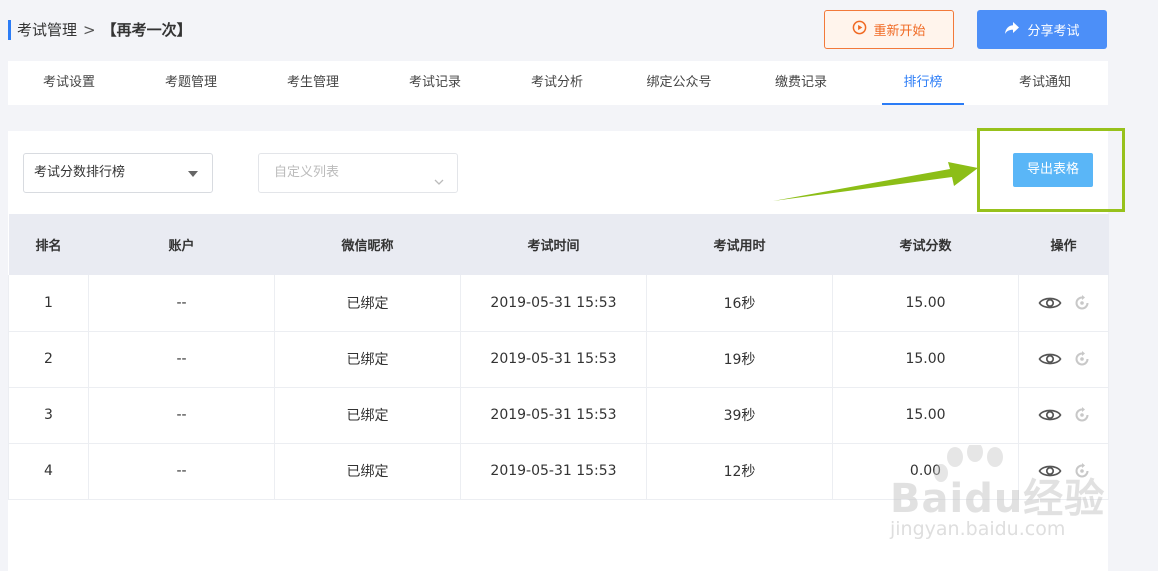 The image size is (1158, 571). What do you see at coordinates (47, 30) in the screenshot?
I see `breadcrumb-root: 考试管理` at bounding box center [47, 30].